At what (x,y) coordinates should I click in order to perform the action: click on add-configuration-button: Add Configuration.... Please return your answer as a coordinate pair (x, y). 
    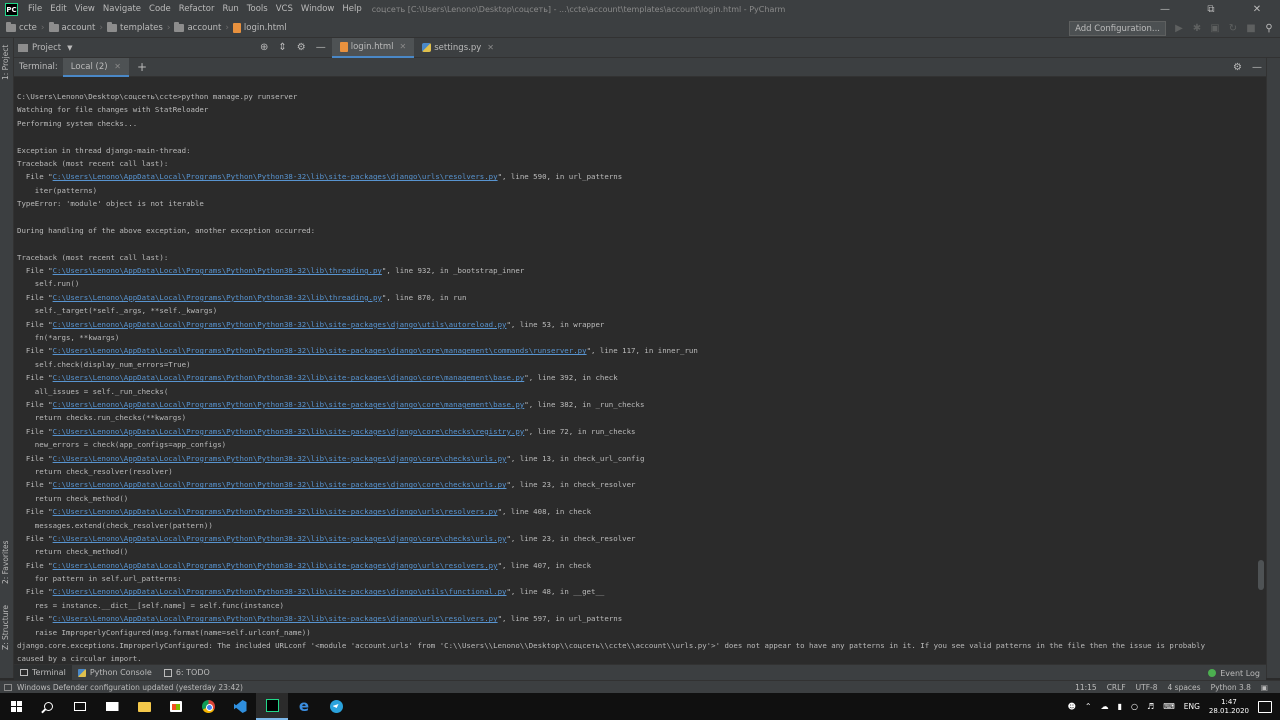
    Looking at the image, I should click on (1117, 28).